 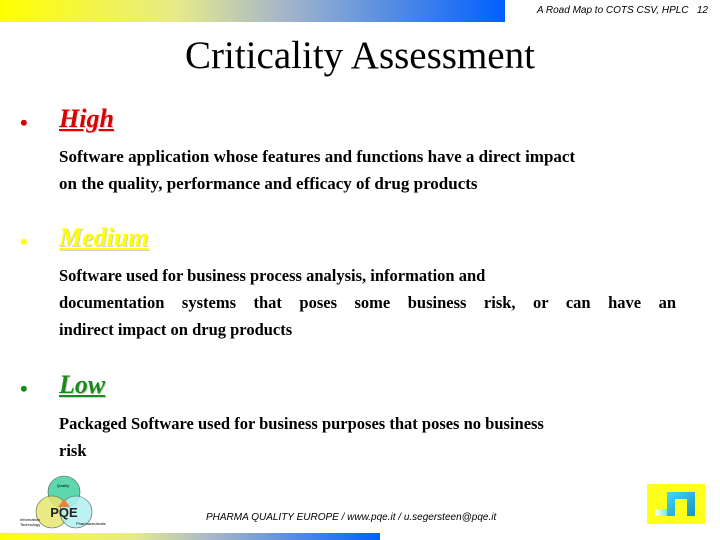 I want to click on description-line: indirect impact on drug products, so click(x=176, y=329).